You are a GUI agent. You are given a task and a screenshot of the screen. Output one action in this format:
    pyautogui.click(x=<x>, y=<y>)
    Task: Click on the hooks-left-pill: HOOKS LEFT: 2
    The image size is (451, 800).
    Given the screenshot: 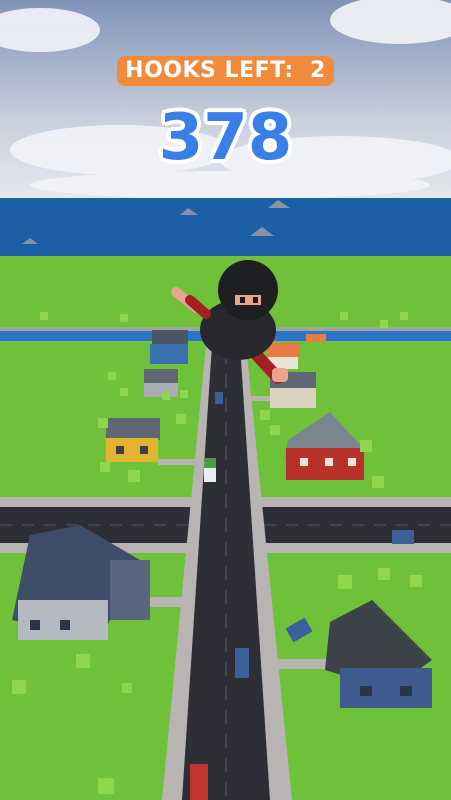 What is the action you would take?
    pyautogui.click(x=225, y=71)
    